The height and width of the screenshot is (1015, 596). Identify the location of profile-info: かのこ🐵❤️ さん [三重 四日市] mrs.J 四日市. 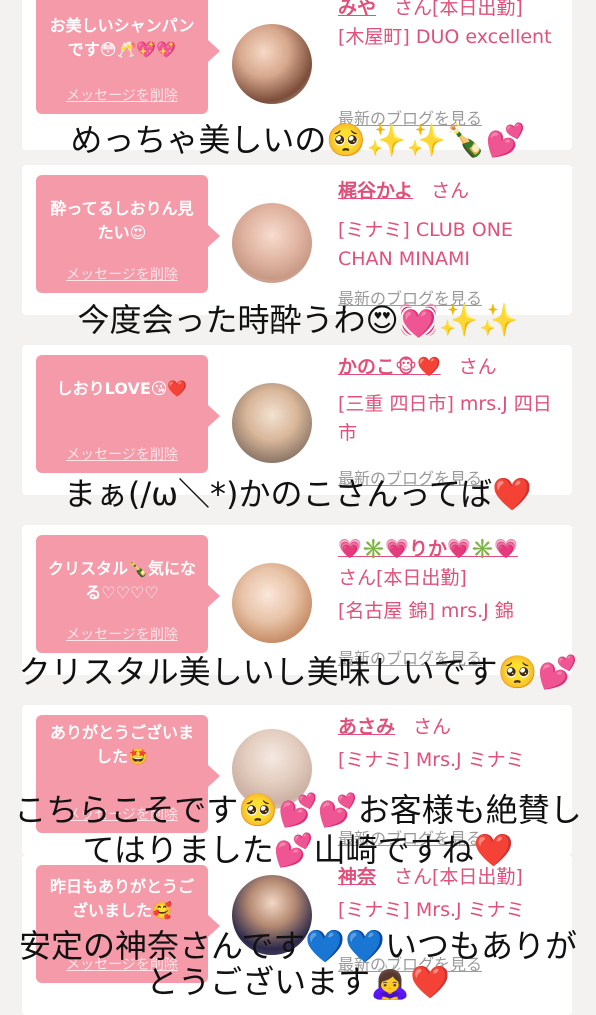
(451, 400).